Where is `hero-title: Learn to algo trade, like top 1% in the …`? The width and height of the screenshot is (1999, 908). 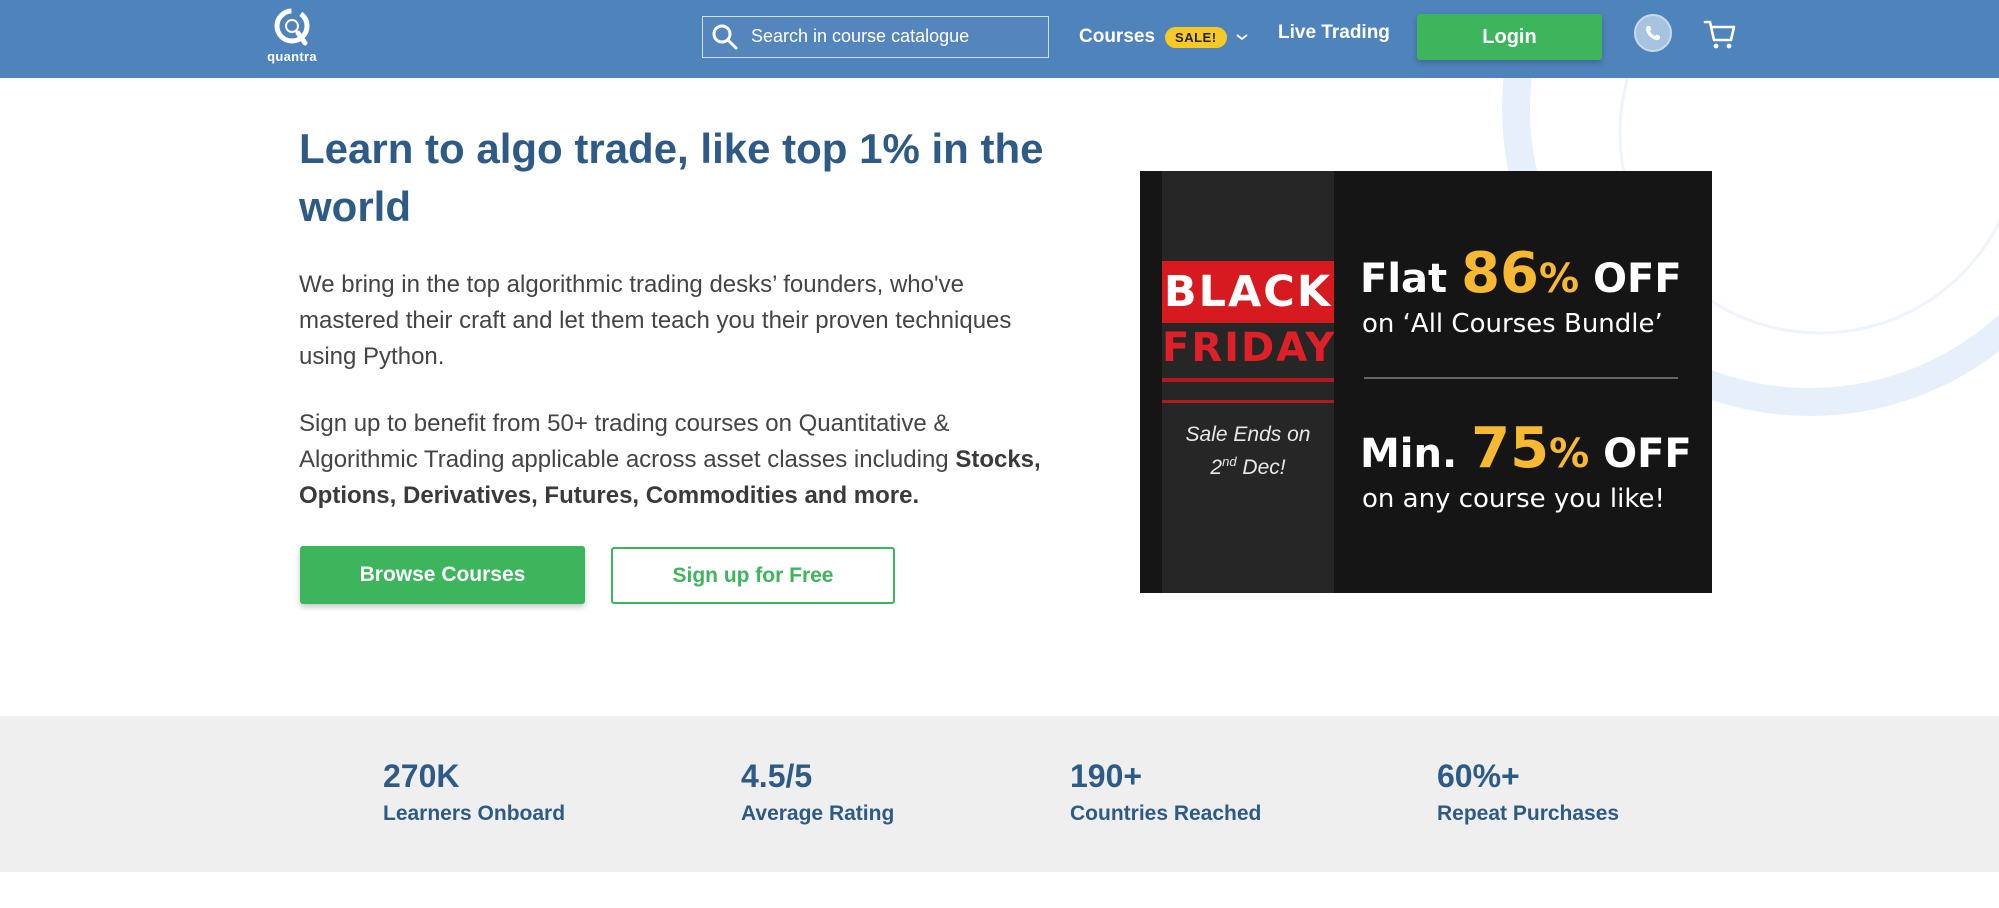
hero-title: Learn to algo trade, like top 1% in the … is located at coordinates (671, 177).